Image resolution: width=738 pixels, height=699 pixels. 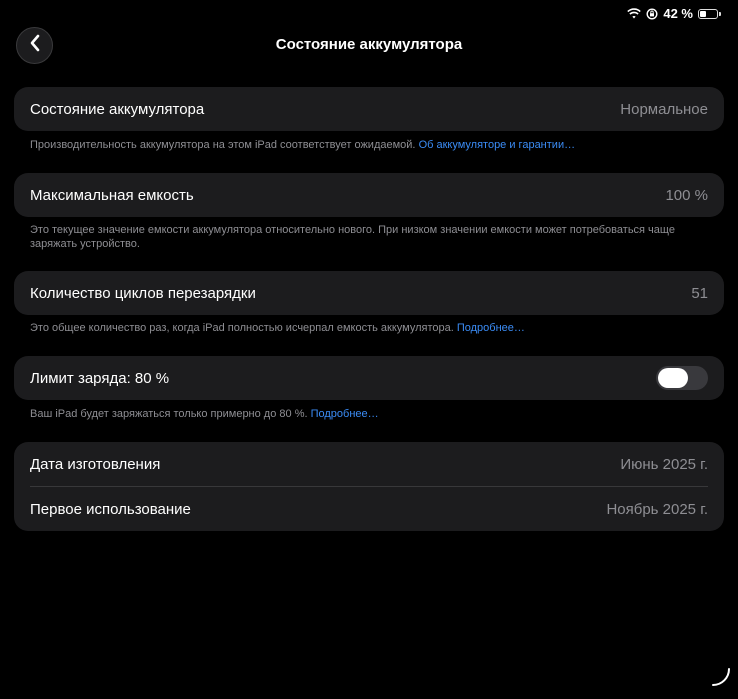 I want to click on corner-arc-icon, so click(x=721, y=679).